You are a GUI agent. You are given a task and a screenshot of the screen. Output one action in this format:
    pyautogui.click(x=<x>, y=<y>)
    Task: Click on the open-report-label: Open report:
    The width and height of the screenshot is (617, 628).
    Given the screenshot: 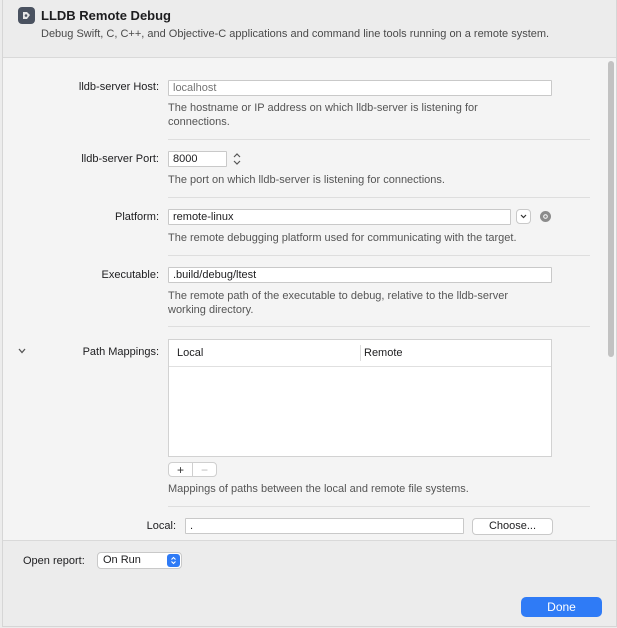 What is the action you would take?
    pyautogui.click(x=54, y=561)
    